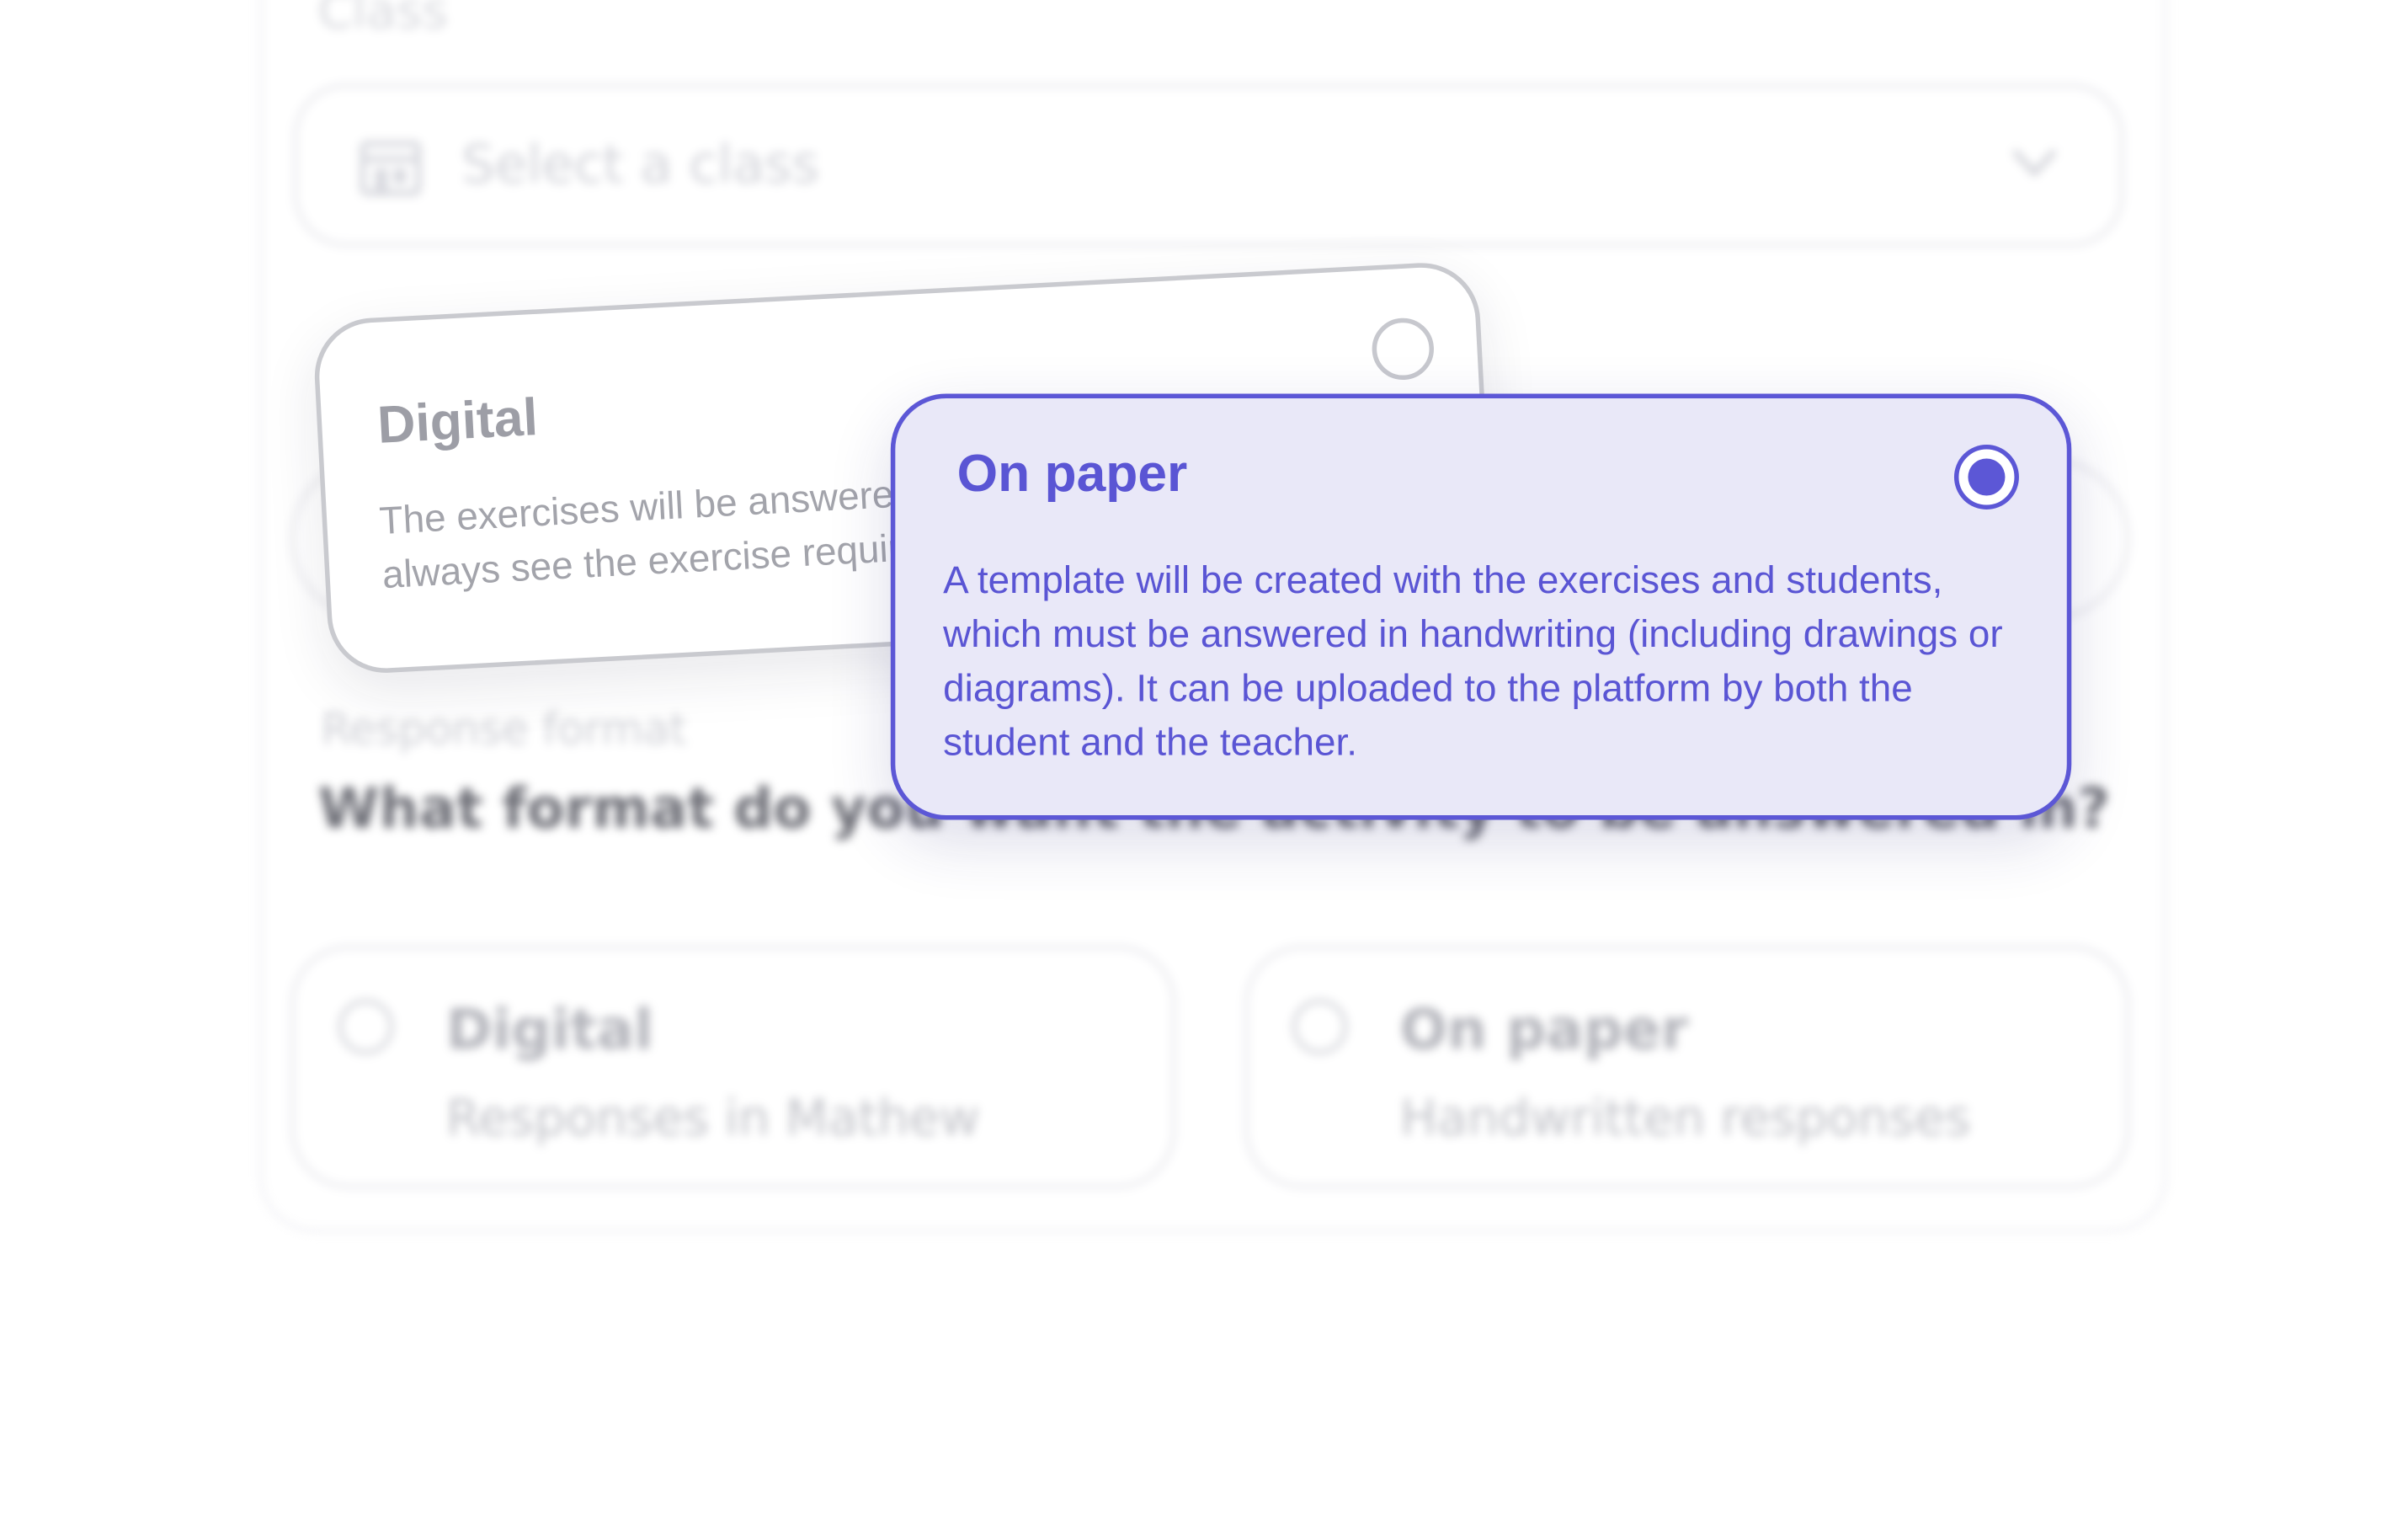 The width and height of the screenshot is (2408, 1526). What do you see at coordinates (1544, 1031) in the screenshot?
I see `option-title: On paper` at bounding box center [1544, 1031].